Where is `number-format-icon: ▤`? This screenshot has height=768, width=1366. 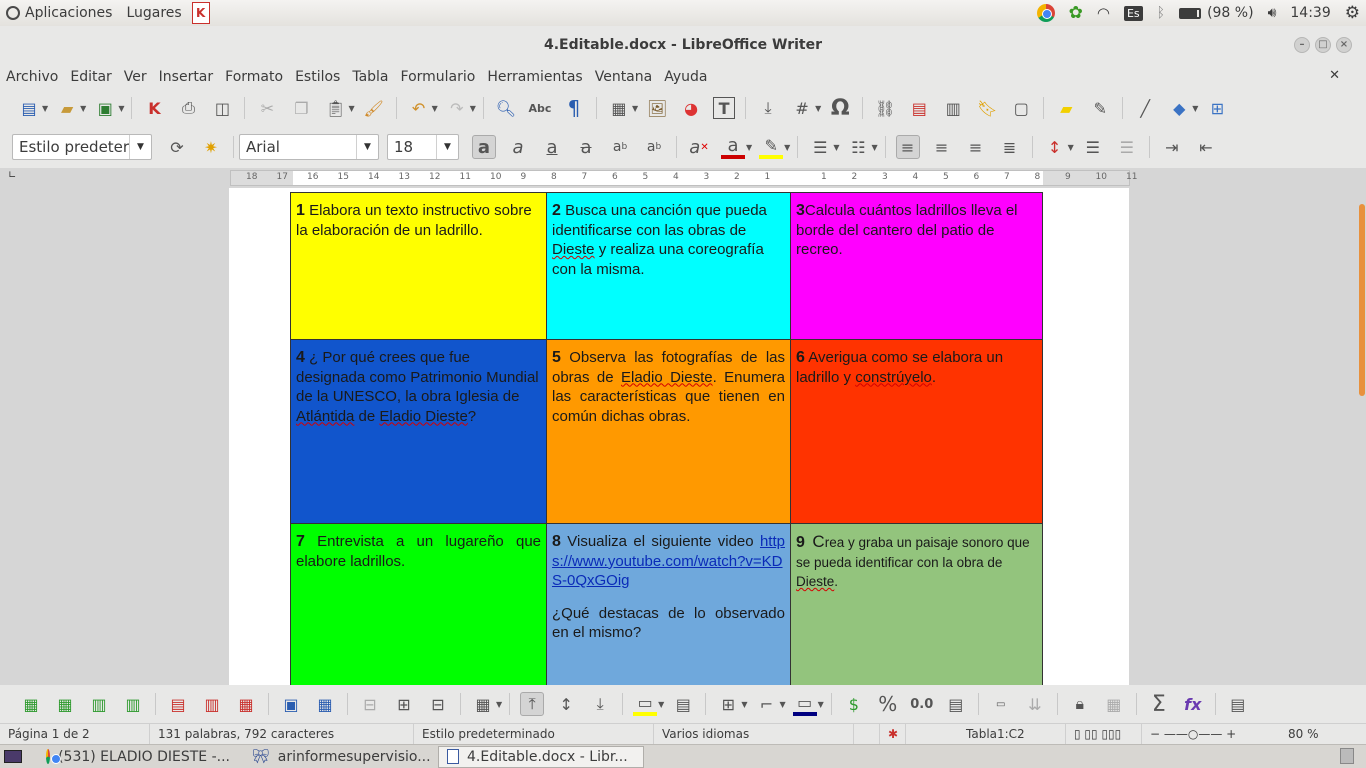 number-format-icon: ▤ is located at coordinates (956, 704).